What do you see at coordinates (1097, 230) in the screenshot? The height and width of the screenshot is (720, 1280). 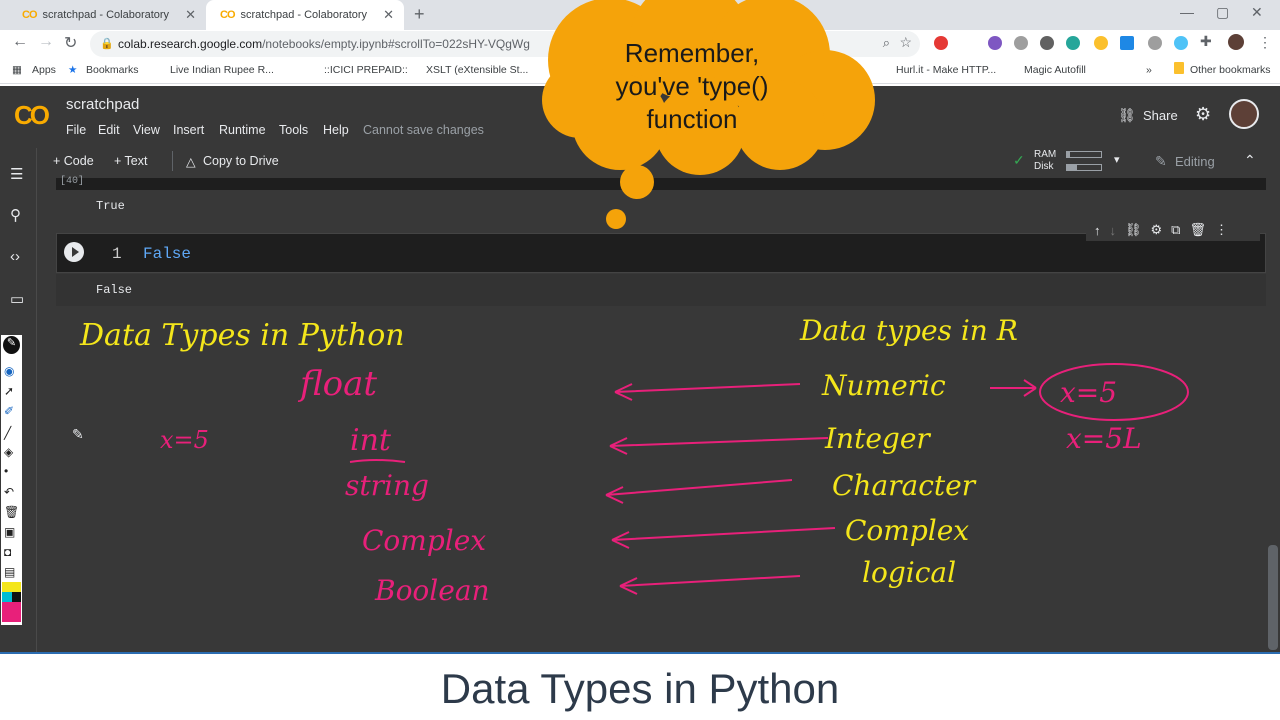 I see `move-up-icon: ↑` at bounding box center [1097, 230].